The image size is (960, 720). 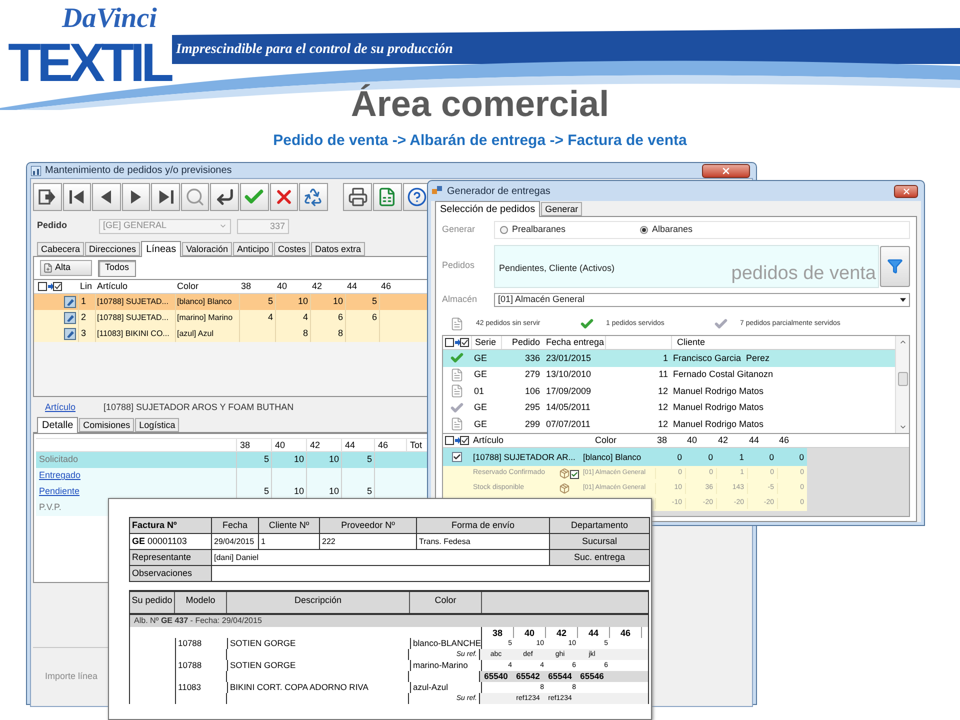 I want to click on warehouse-dropdown: [01] Almacén General, so click(x=702, y=300).